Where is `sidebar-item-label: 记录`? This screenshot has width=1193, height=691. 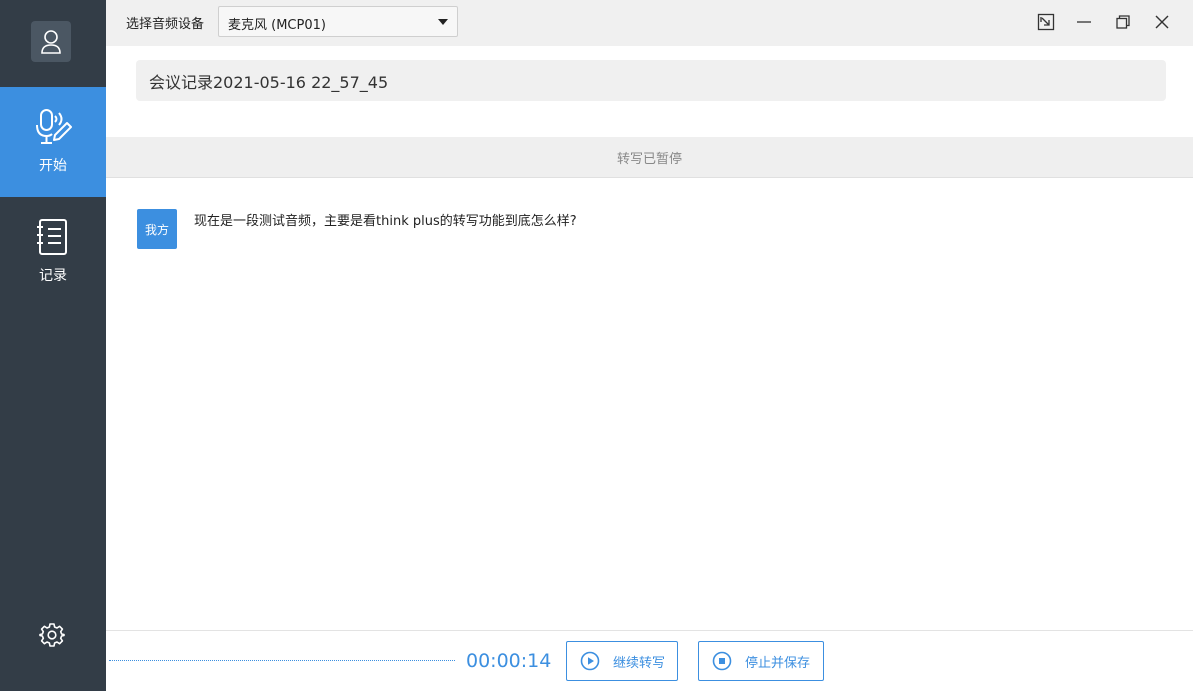
sidebar-item-label: 记录 is located at coordinates (53, 276).